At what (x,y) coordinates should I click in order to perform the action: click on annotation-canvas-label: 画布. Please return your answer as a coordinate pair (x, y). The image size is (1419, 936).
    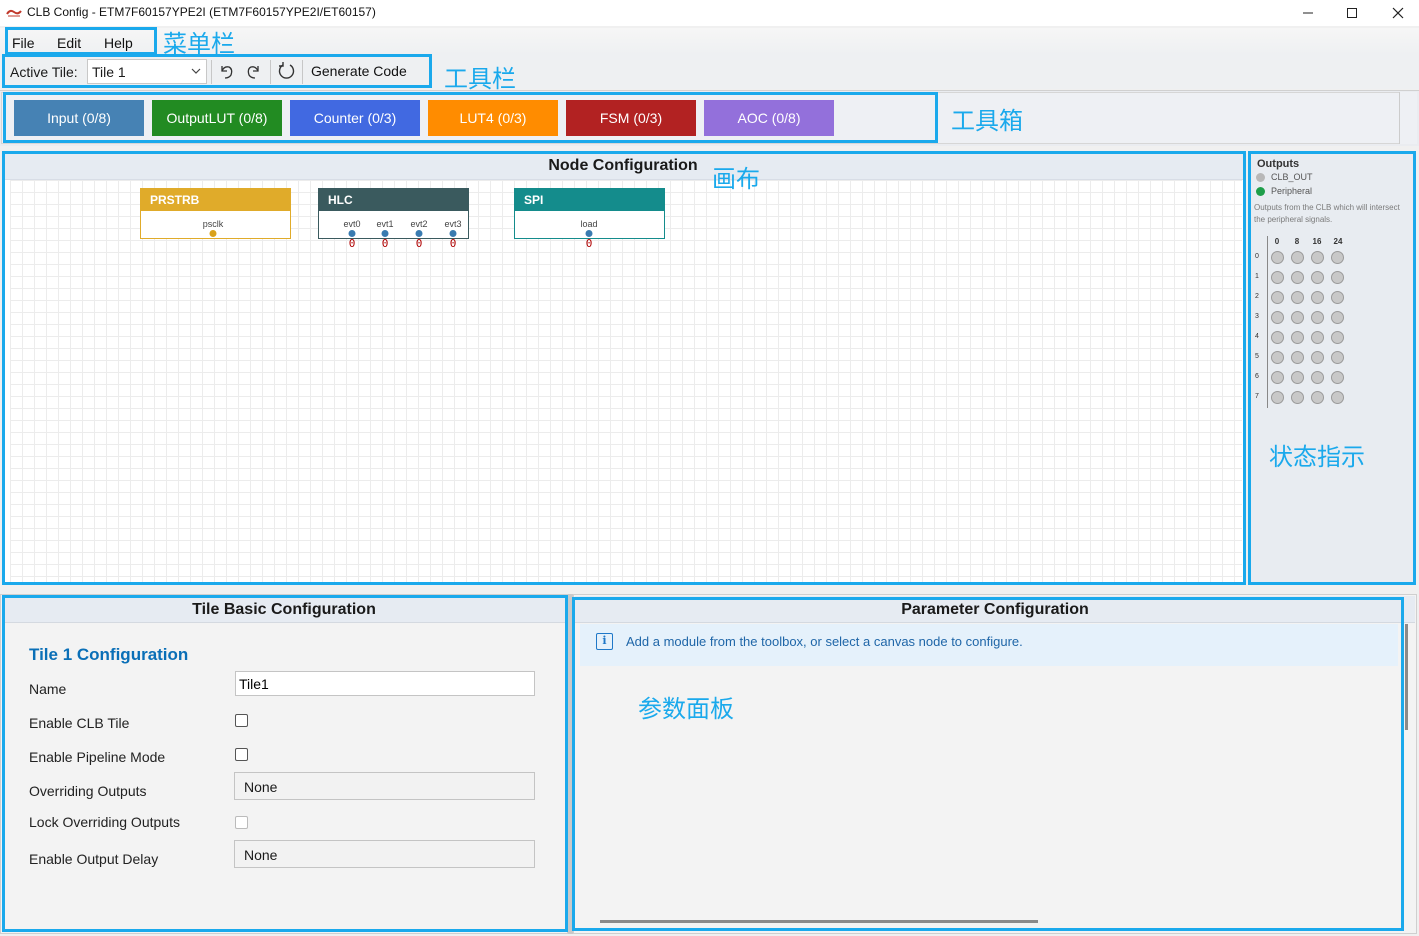
    Looking at the image, I should click on (736, 179).